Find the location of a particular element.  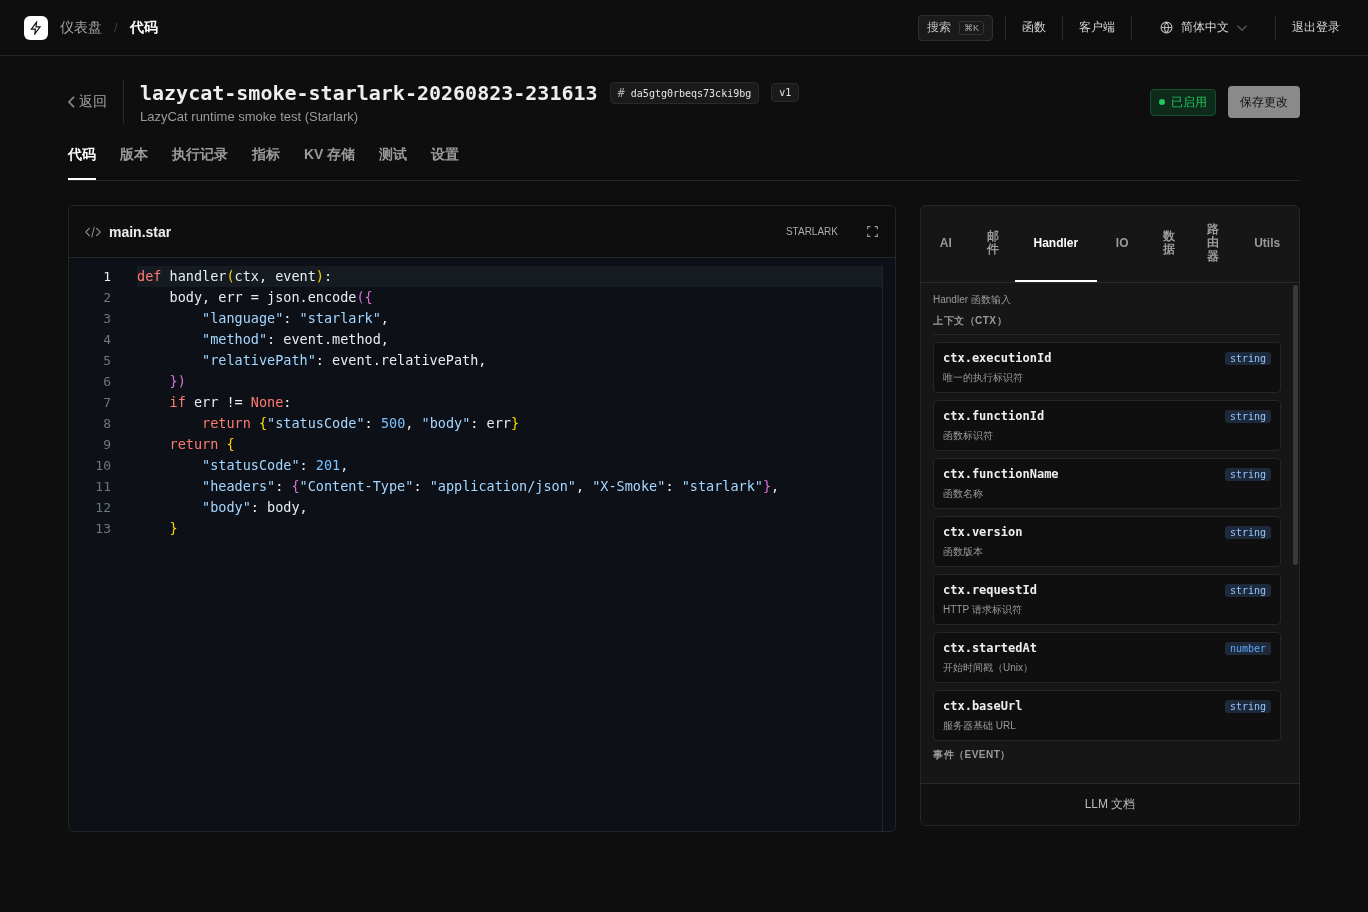

section-heading: 事件（EVENT） is located at coordinates (972, 755).